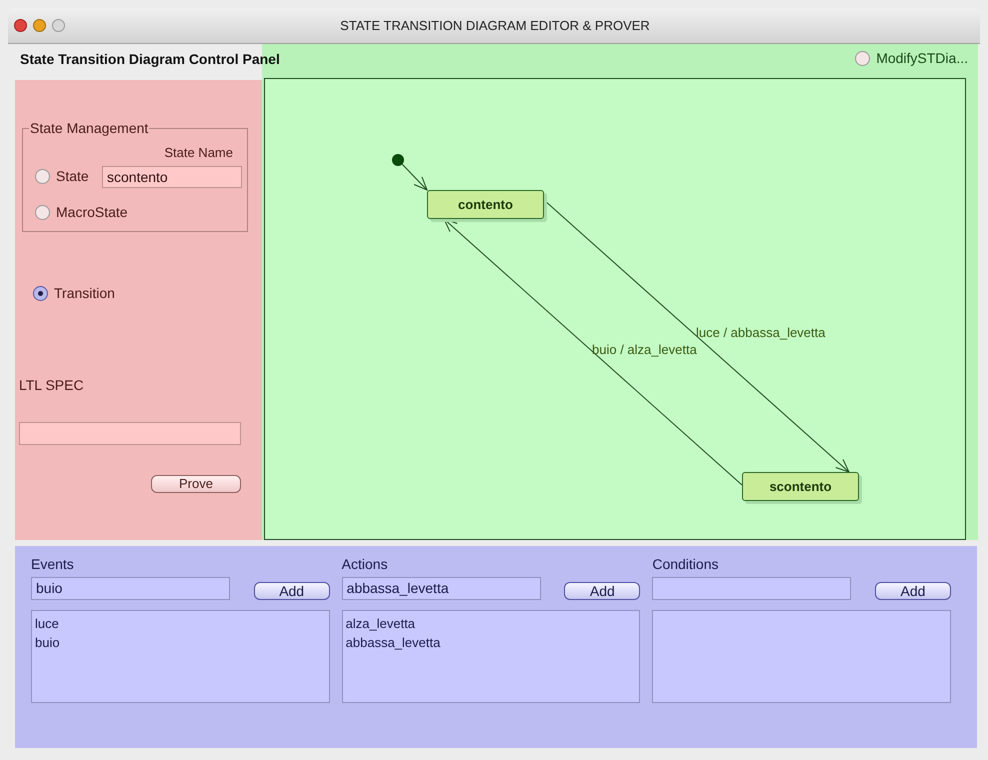 The image size is (988, 760). I want to click on list-item: buio, so click(180, 642).